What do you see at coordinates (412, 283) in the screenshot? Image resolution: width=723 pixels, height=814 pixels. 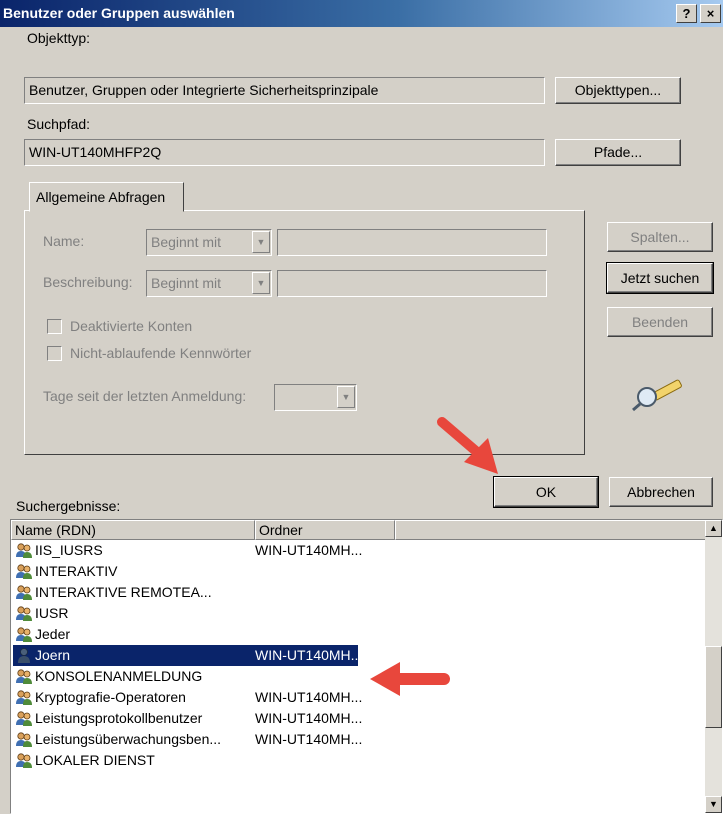 I see `description-input` at bounding box center [412, 283].